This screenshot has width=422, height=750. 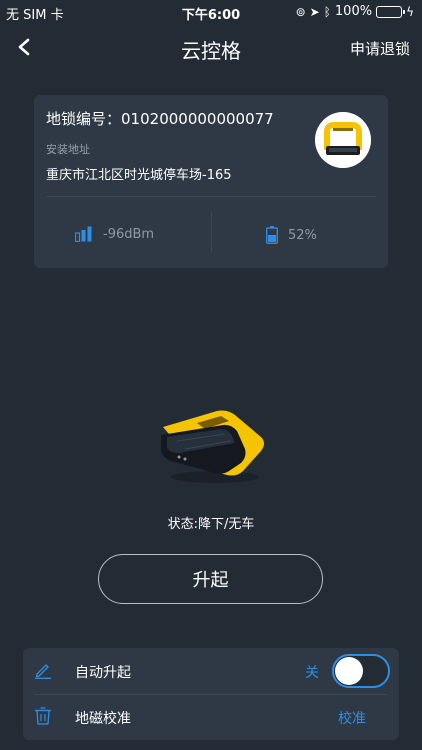 What do you see at coordinates (210, 579) in the screenshot?
I see `raise-button: 升起` at bounding box center [210, 579].